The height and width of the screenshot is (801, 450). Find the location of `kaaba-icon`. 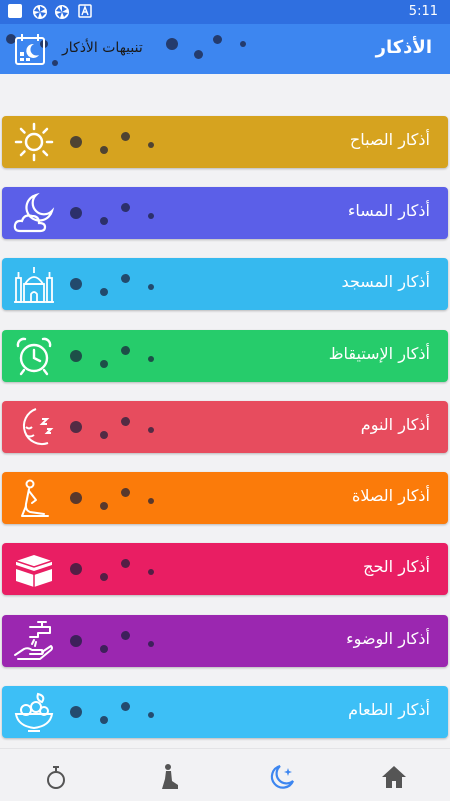

kaaba-icon is located at coordinates (34, 571).